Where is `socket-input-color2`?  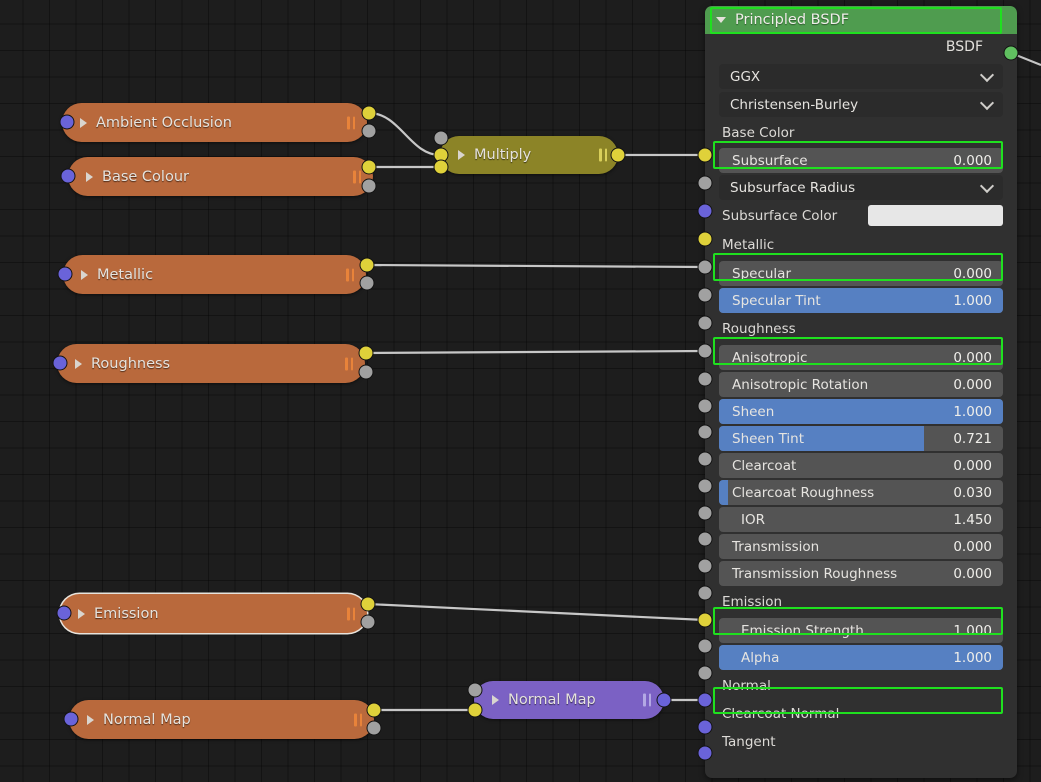
socket-input-color2 is located at coordinates (441, 167).